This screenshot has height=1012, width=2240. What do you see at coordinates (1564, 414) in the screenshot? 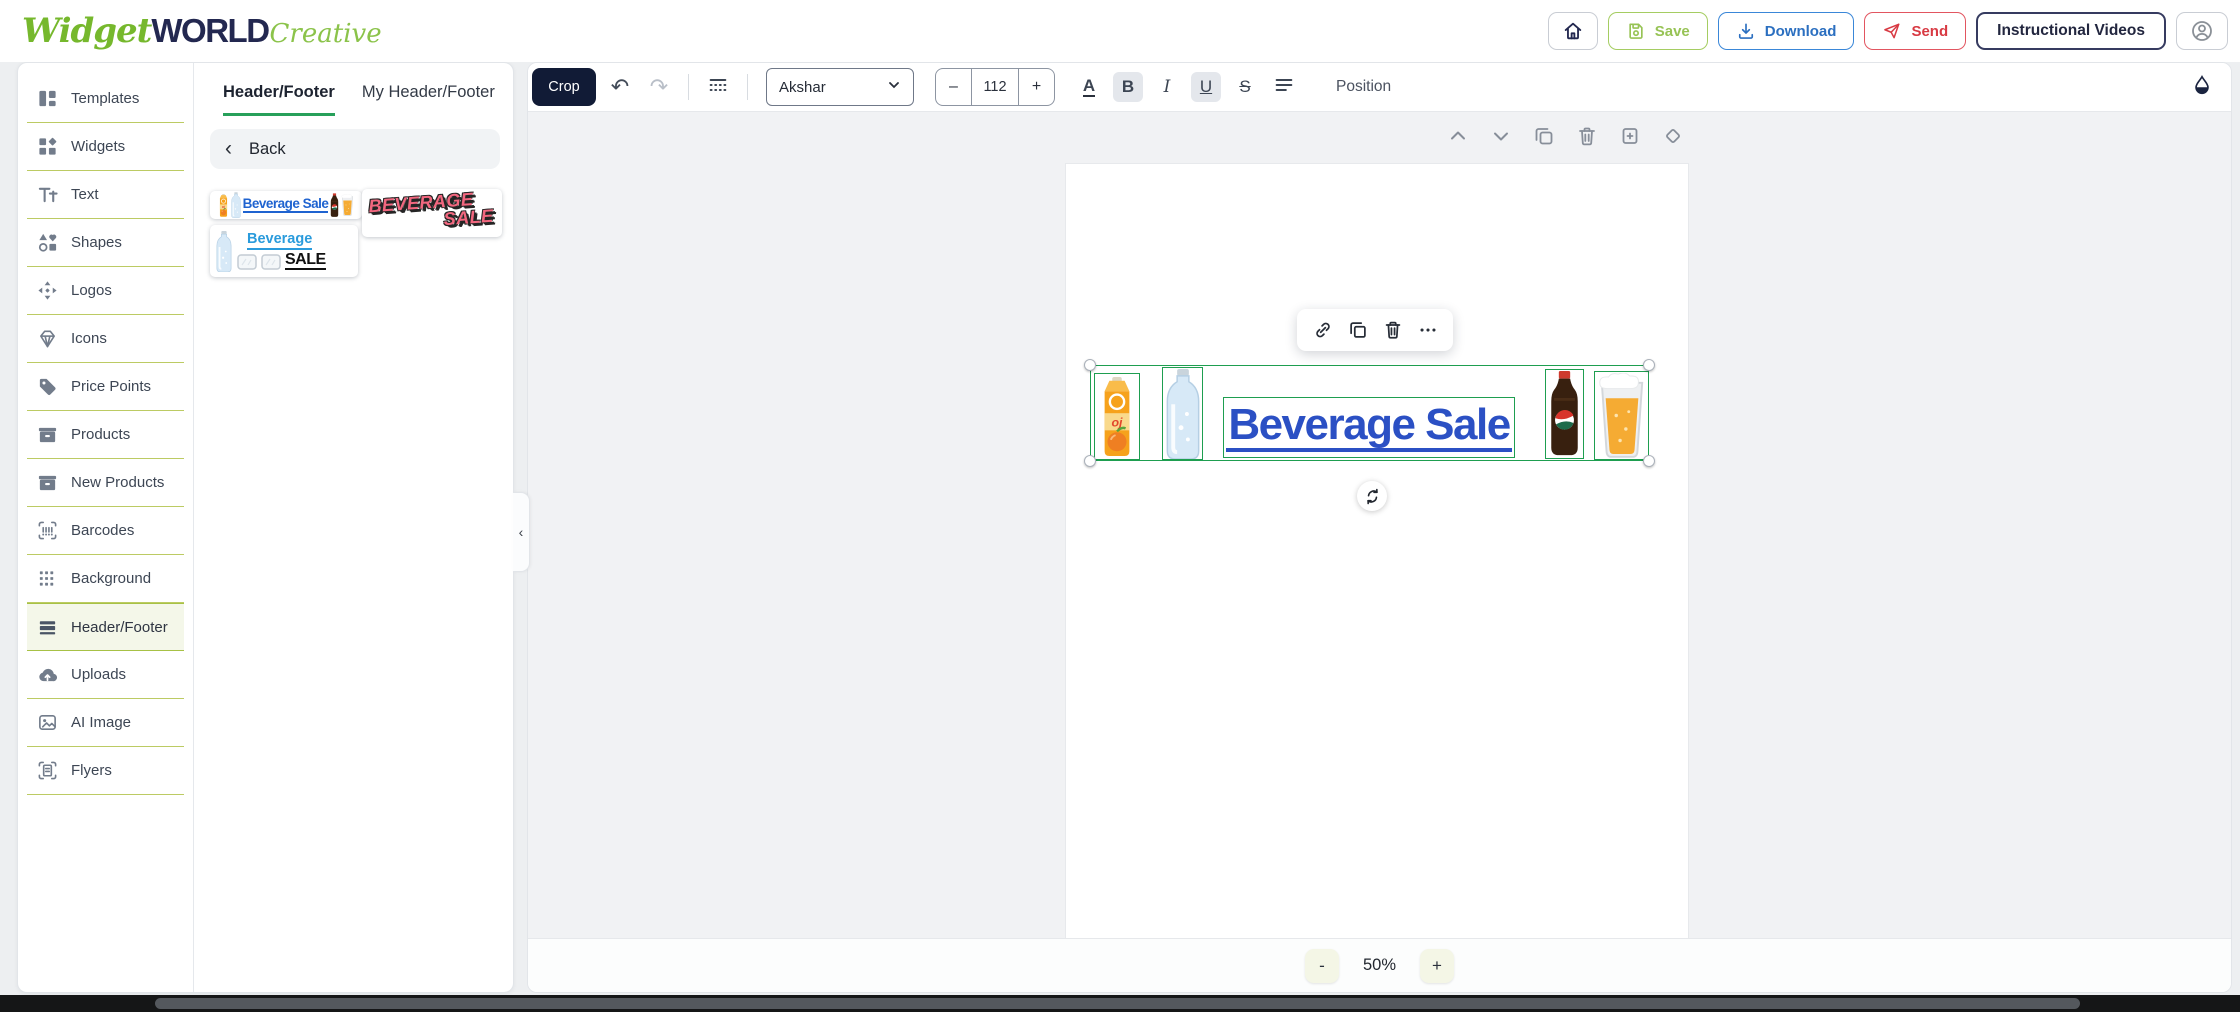
I see `cola-bottle-image` at bounding box center [1564, 414].